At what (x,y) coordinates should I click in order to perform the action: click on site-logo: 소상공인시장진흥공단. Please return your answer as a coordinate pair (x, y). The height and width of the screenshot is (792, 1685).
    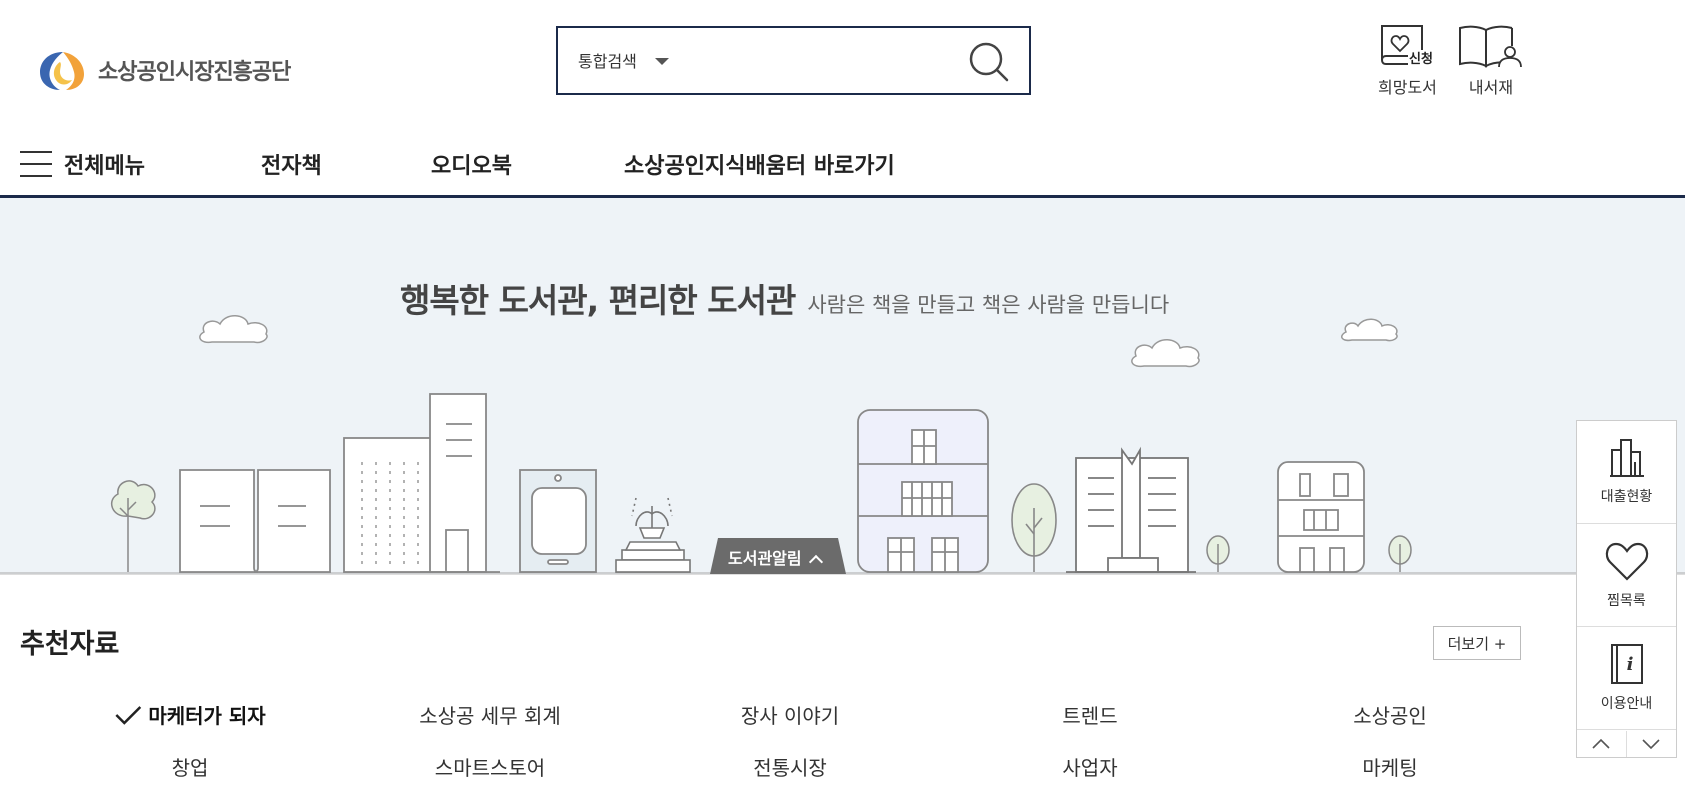
    Looking at the image, I should click on (164, 70).